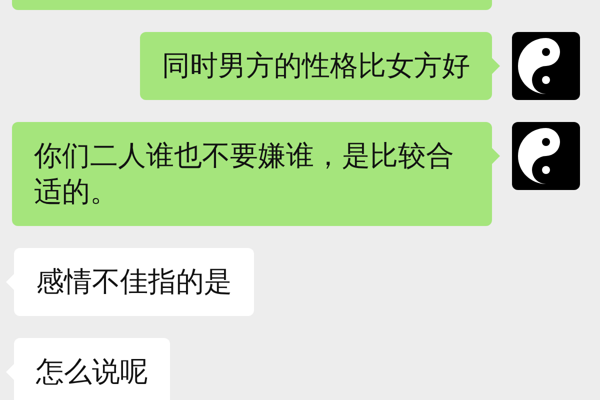 This screenshot has width=600, height=400. What do you see at coordinates (92, 369) in the screenshot?
I see `message-bubble: 怎么说呢` at bounding box center [92, 369].